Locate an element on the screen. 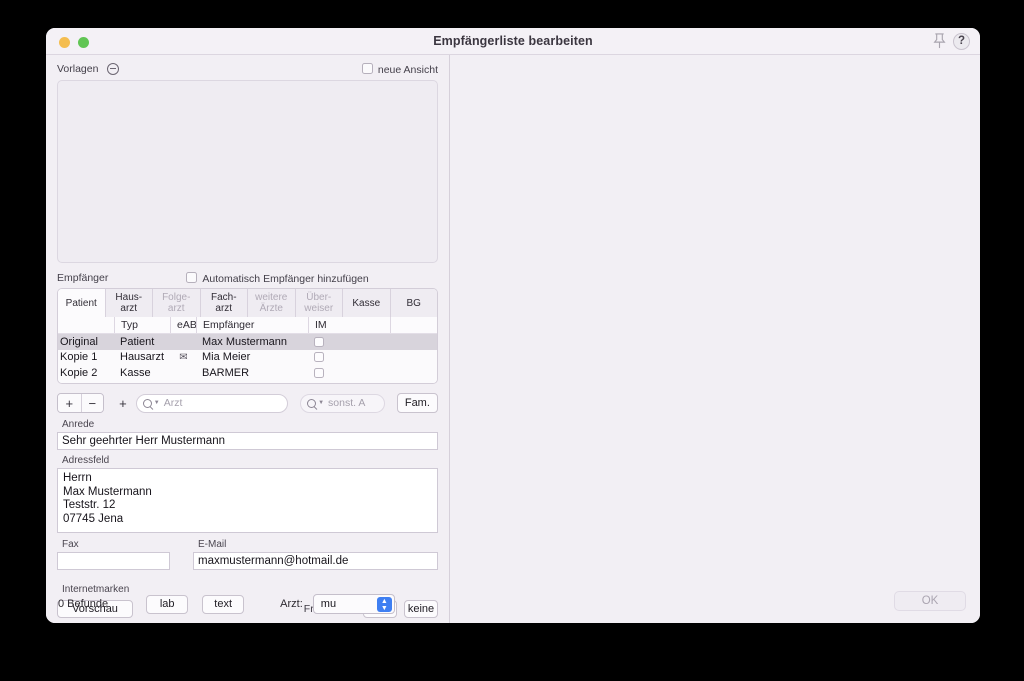 This screenshot has width=1024, height=681. help-button: ? is located at coordinates (961, 41).